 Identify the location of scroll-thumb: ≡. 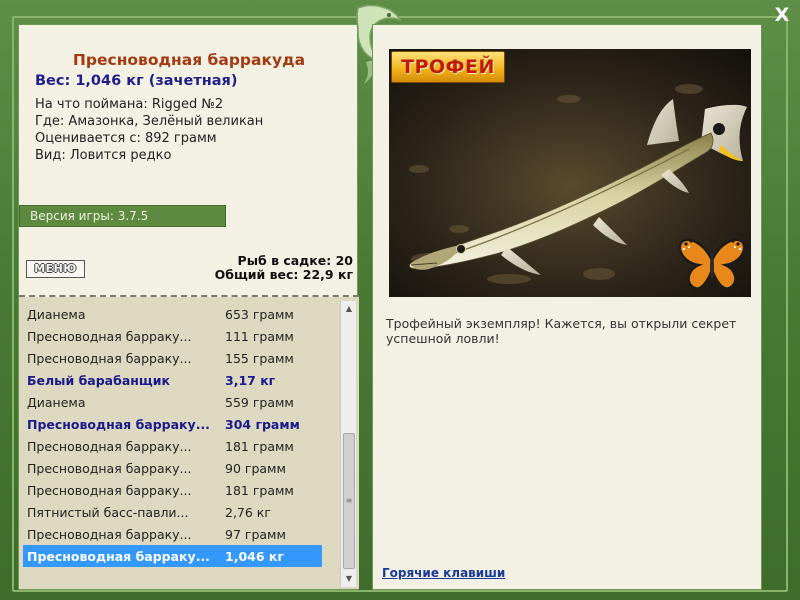
(349, 501).